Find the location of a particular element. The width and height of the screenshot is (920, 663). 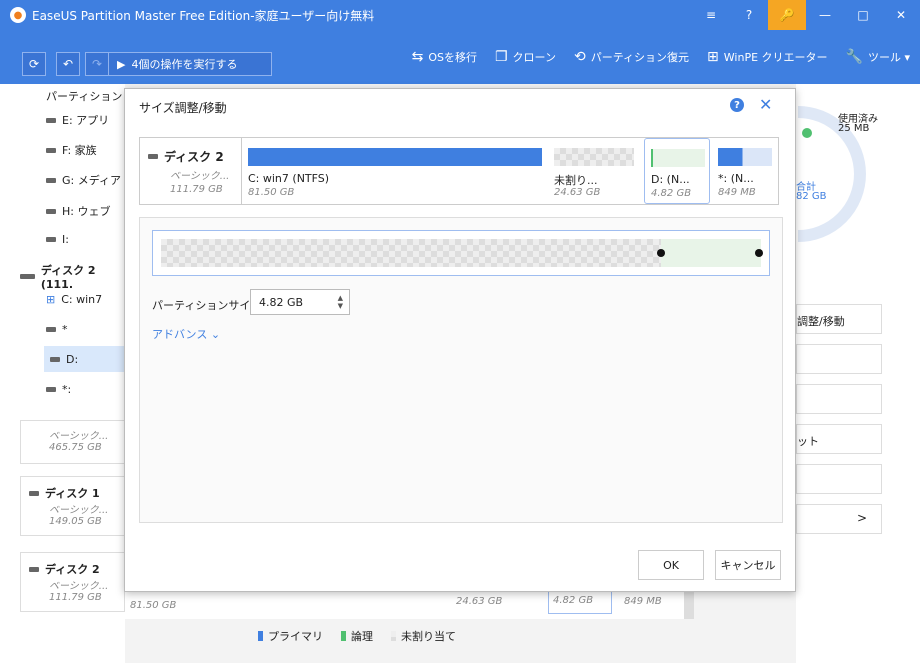

key-icon: 🔑 is located at coordinates (787, 15).